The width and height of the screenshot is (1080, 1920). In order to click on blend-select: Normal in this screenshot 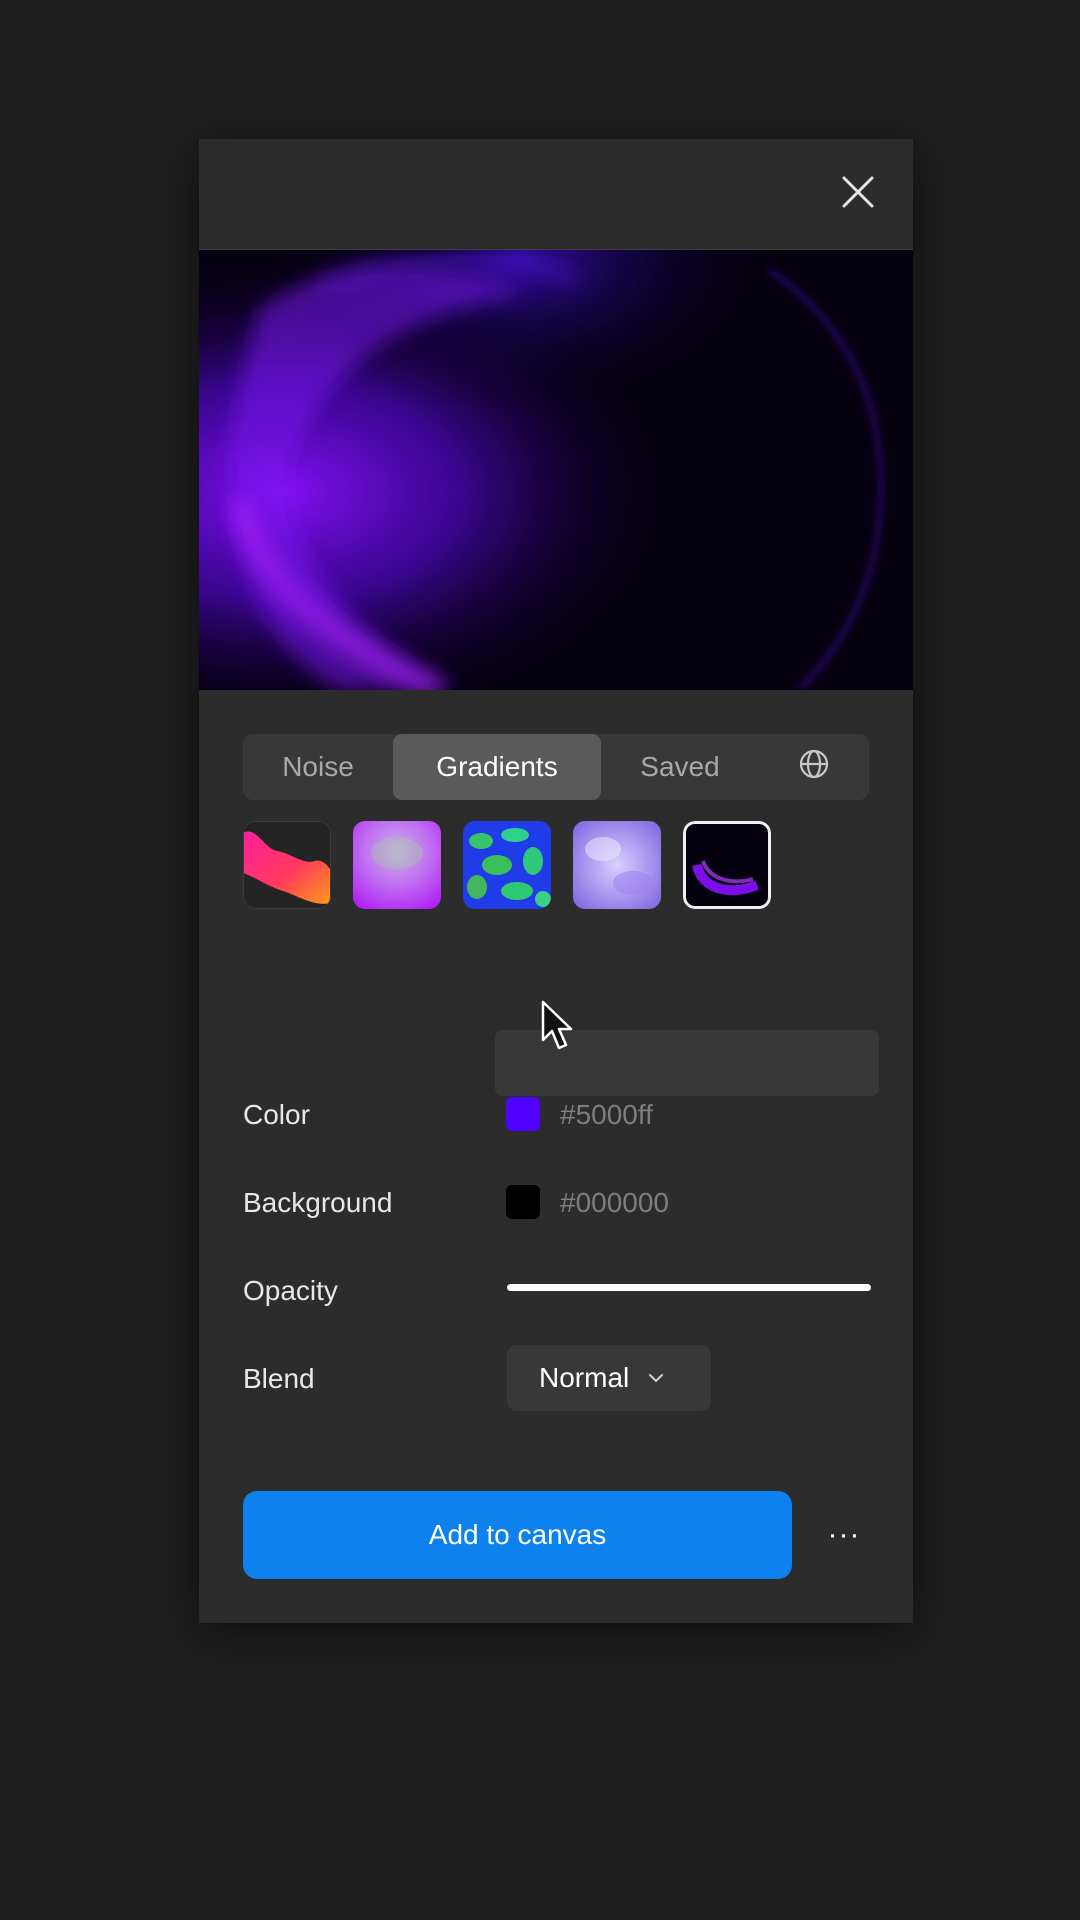, I will do `click(609, 1378)`.